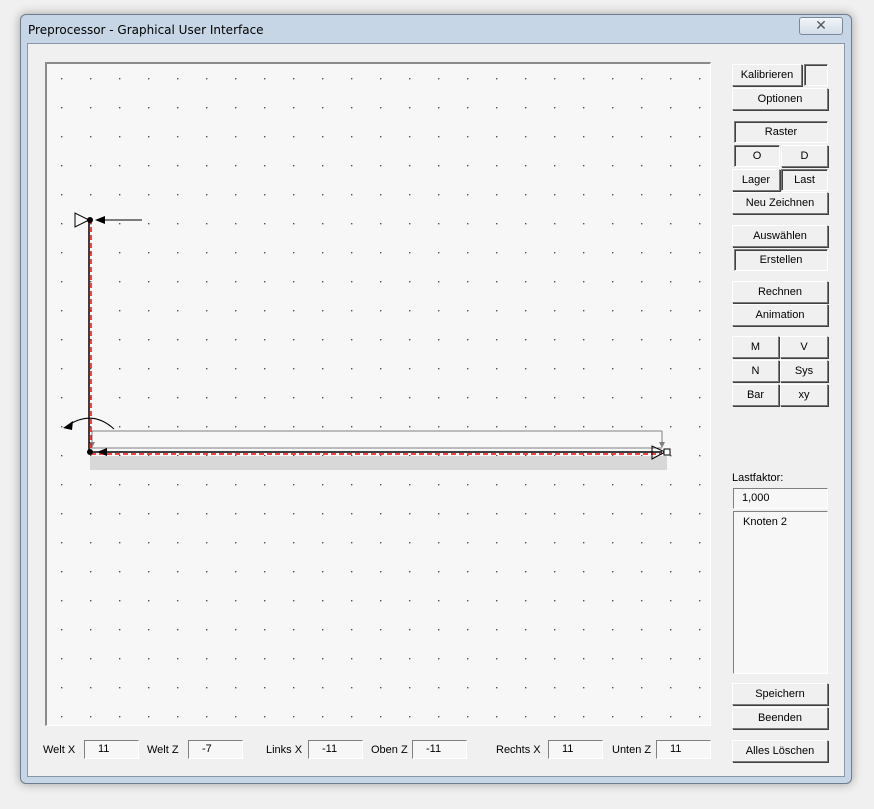 The width and height of the screenshot is (874, 809). What do you see at coordinates (780, 236) in the screenshot?
I see `auswaehlen-button: Auswählen` at bounding box center [780, 236].